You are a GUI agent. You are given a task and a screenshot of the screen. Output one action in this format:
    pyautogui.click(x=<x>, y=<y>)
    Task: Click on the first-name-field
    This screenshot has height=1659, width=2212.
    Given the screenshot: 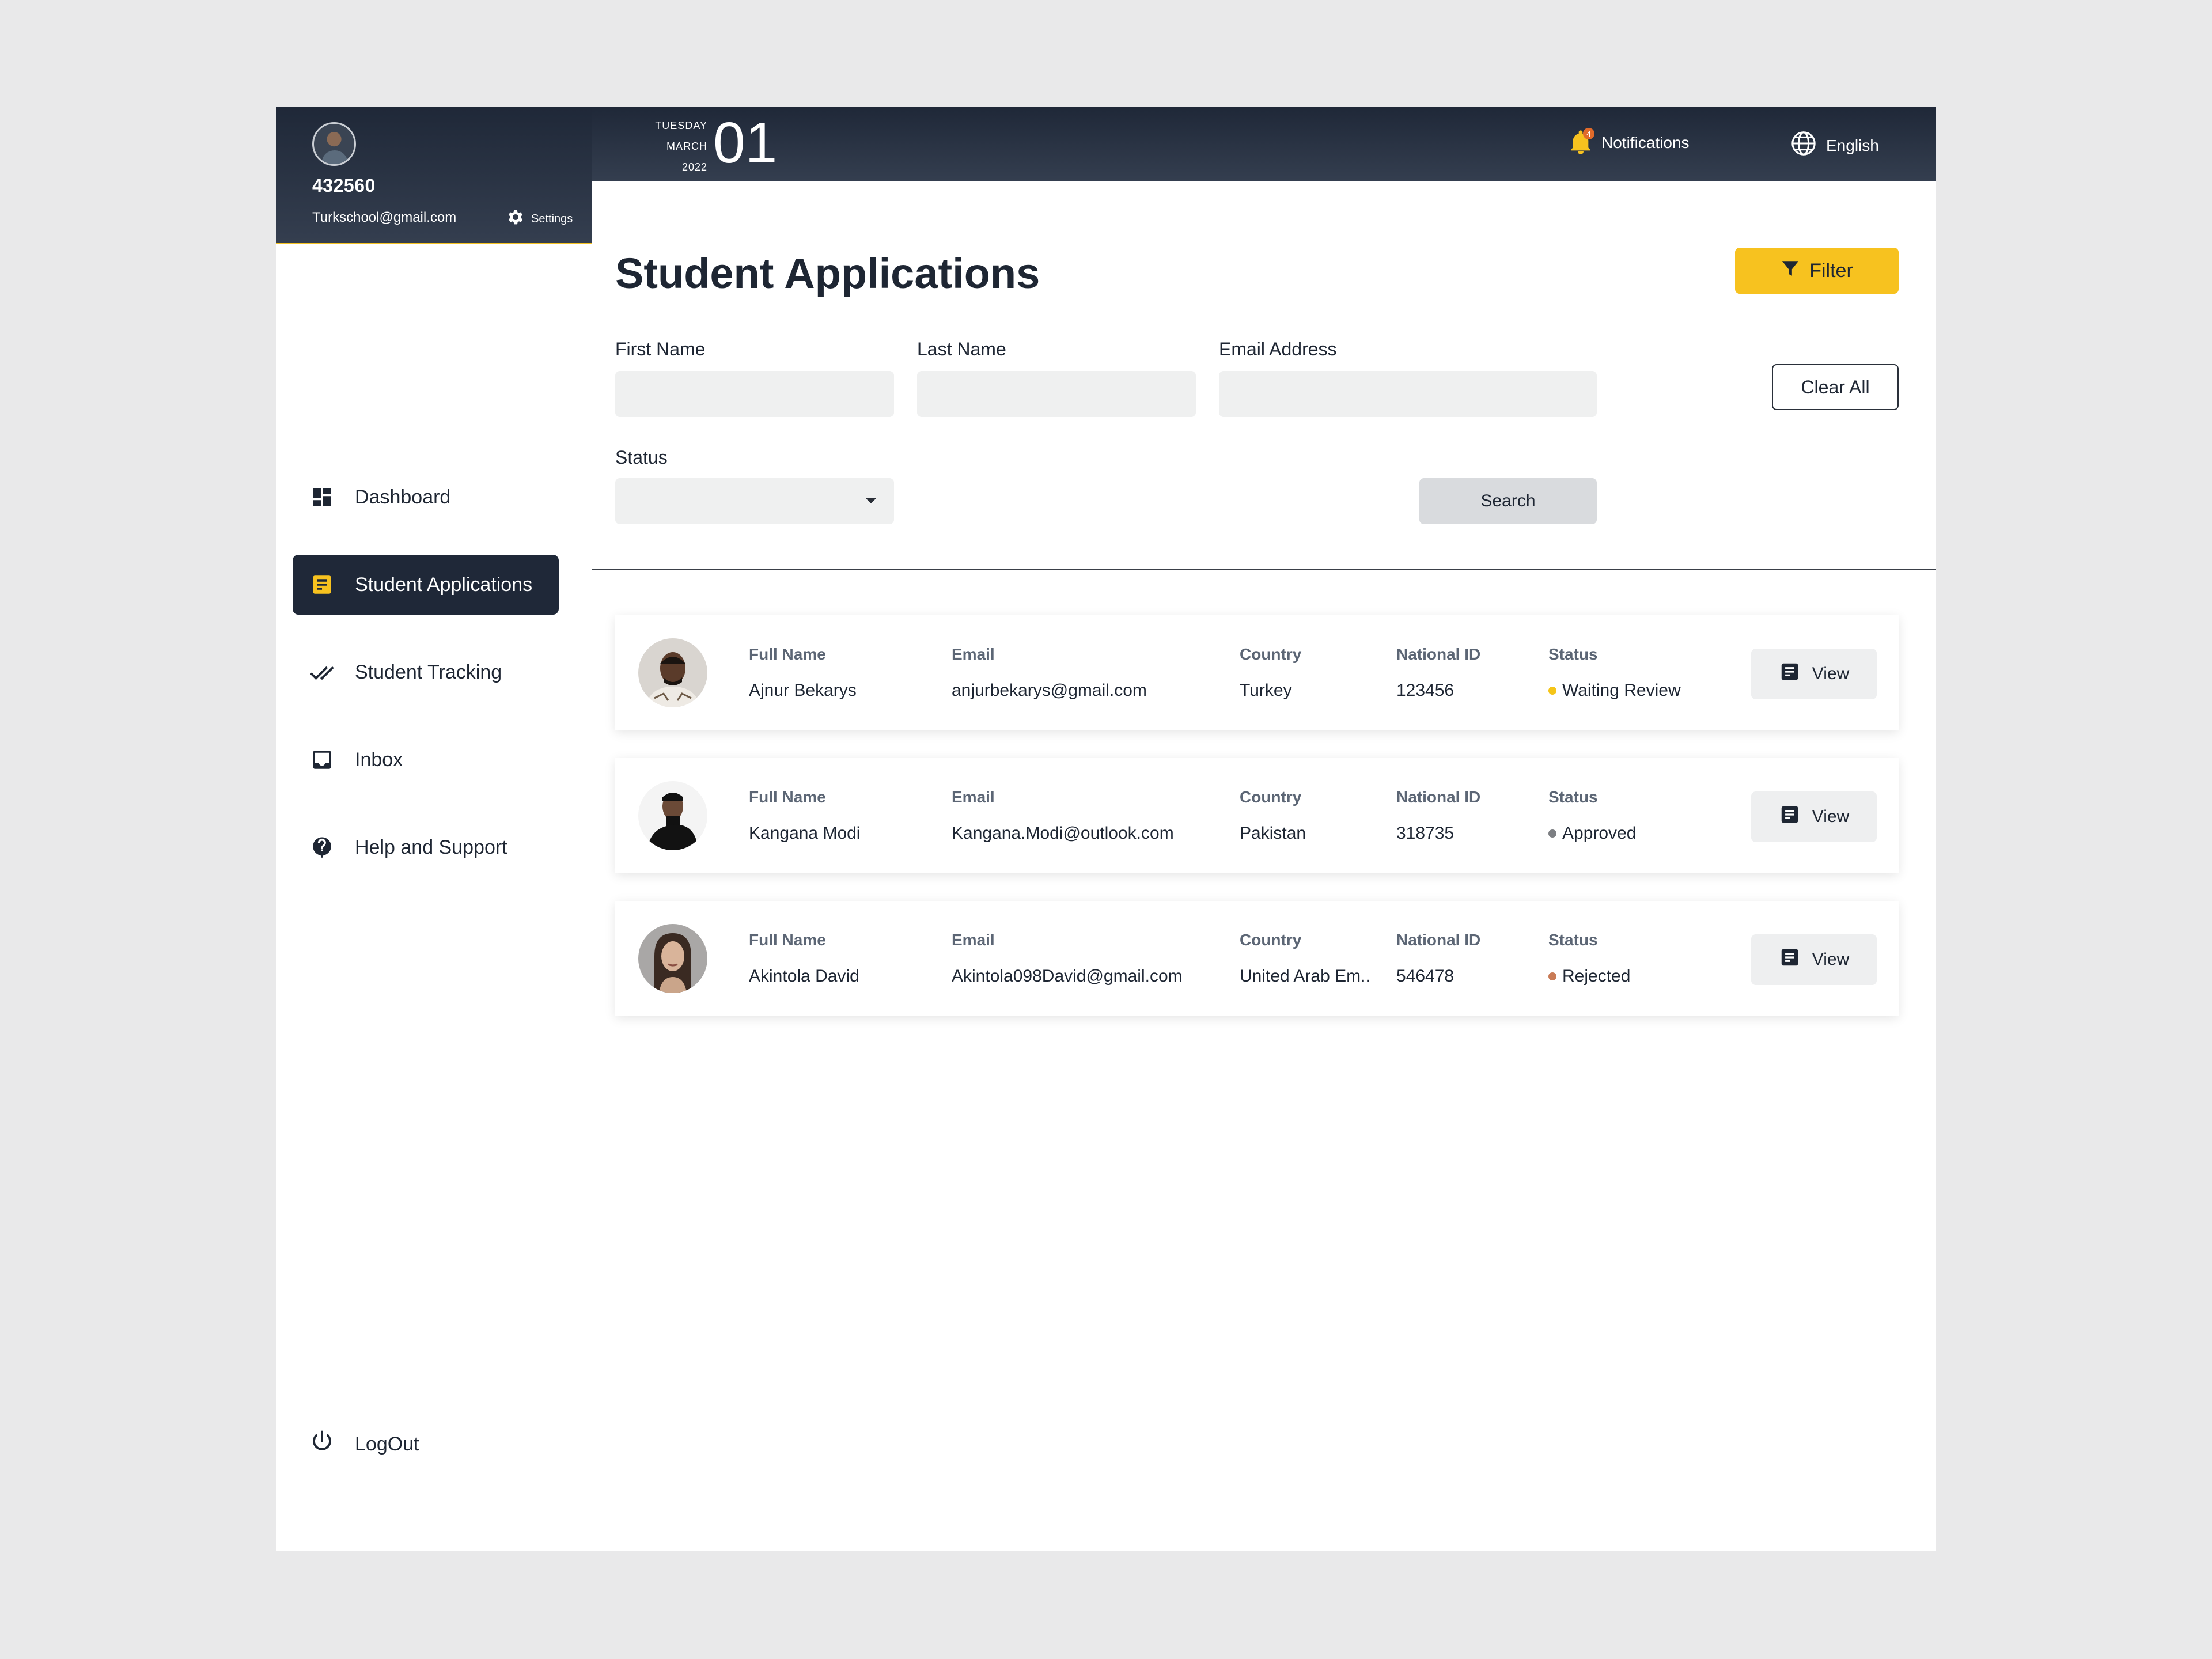 What is the action you would take?
    pyautogui.click(x=754, y=394)
    